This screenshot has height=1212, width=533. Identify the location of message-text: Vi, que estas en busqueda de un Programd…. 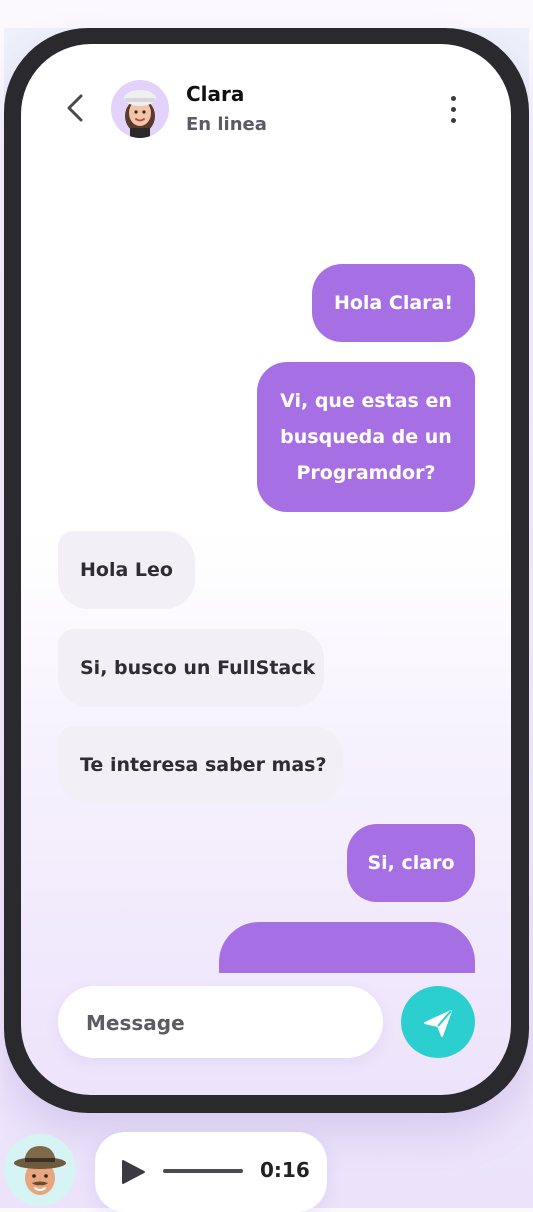
(366, 437).